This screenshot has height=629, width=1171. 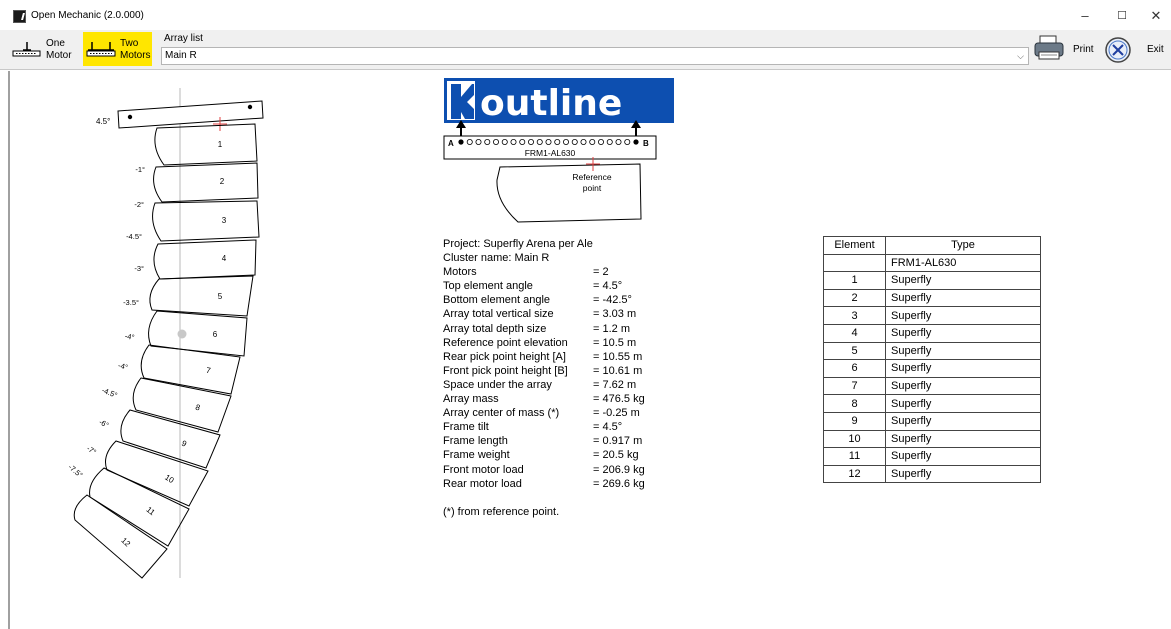 What do you see at coordinates (646, 143) in the screenshot?
I see `point-b-label: B` at bounding box center [646, 143].